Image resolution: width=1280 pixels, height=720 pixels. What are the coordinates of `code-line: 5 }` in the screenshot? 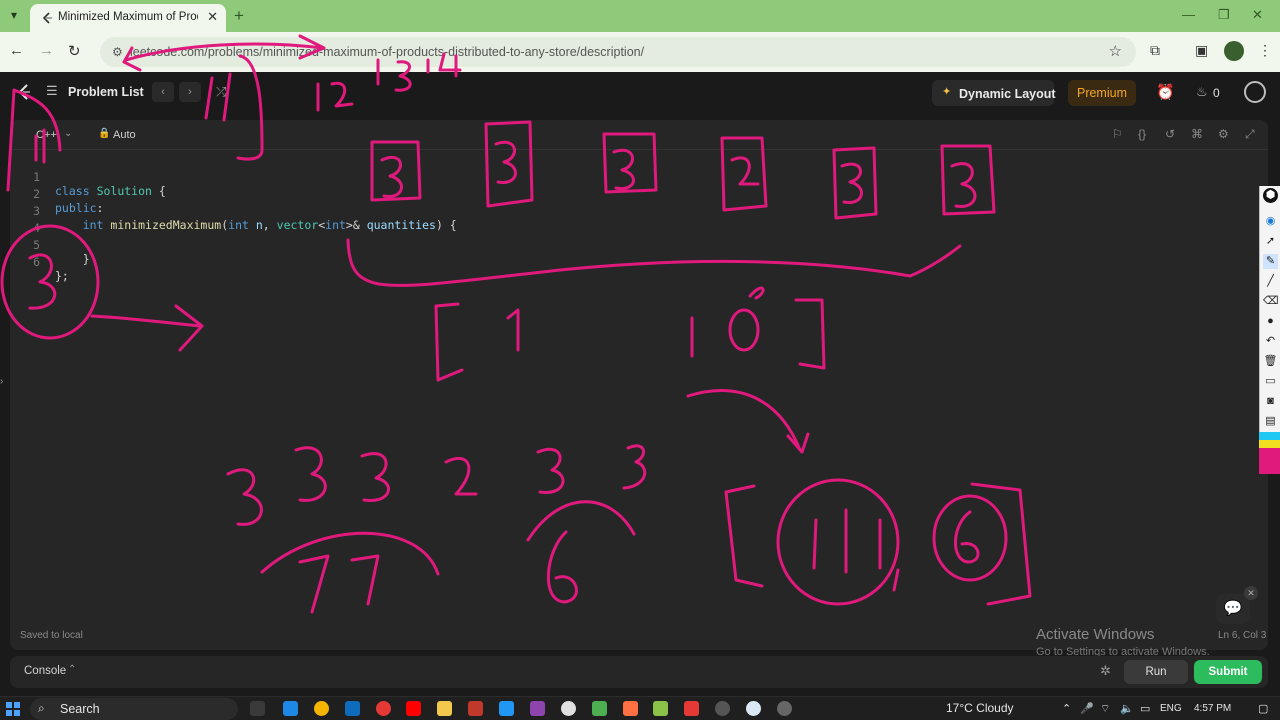 It's located at (410, 245).